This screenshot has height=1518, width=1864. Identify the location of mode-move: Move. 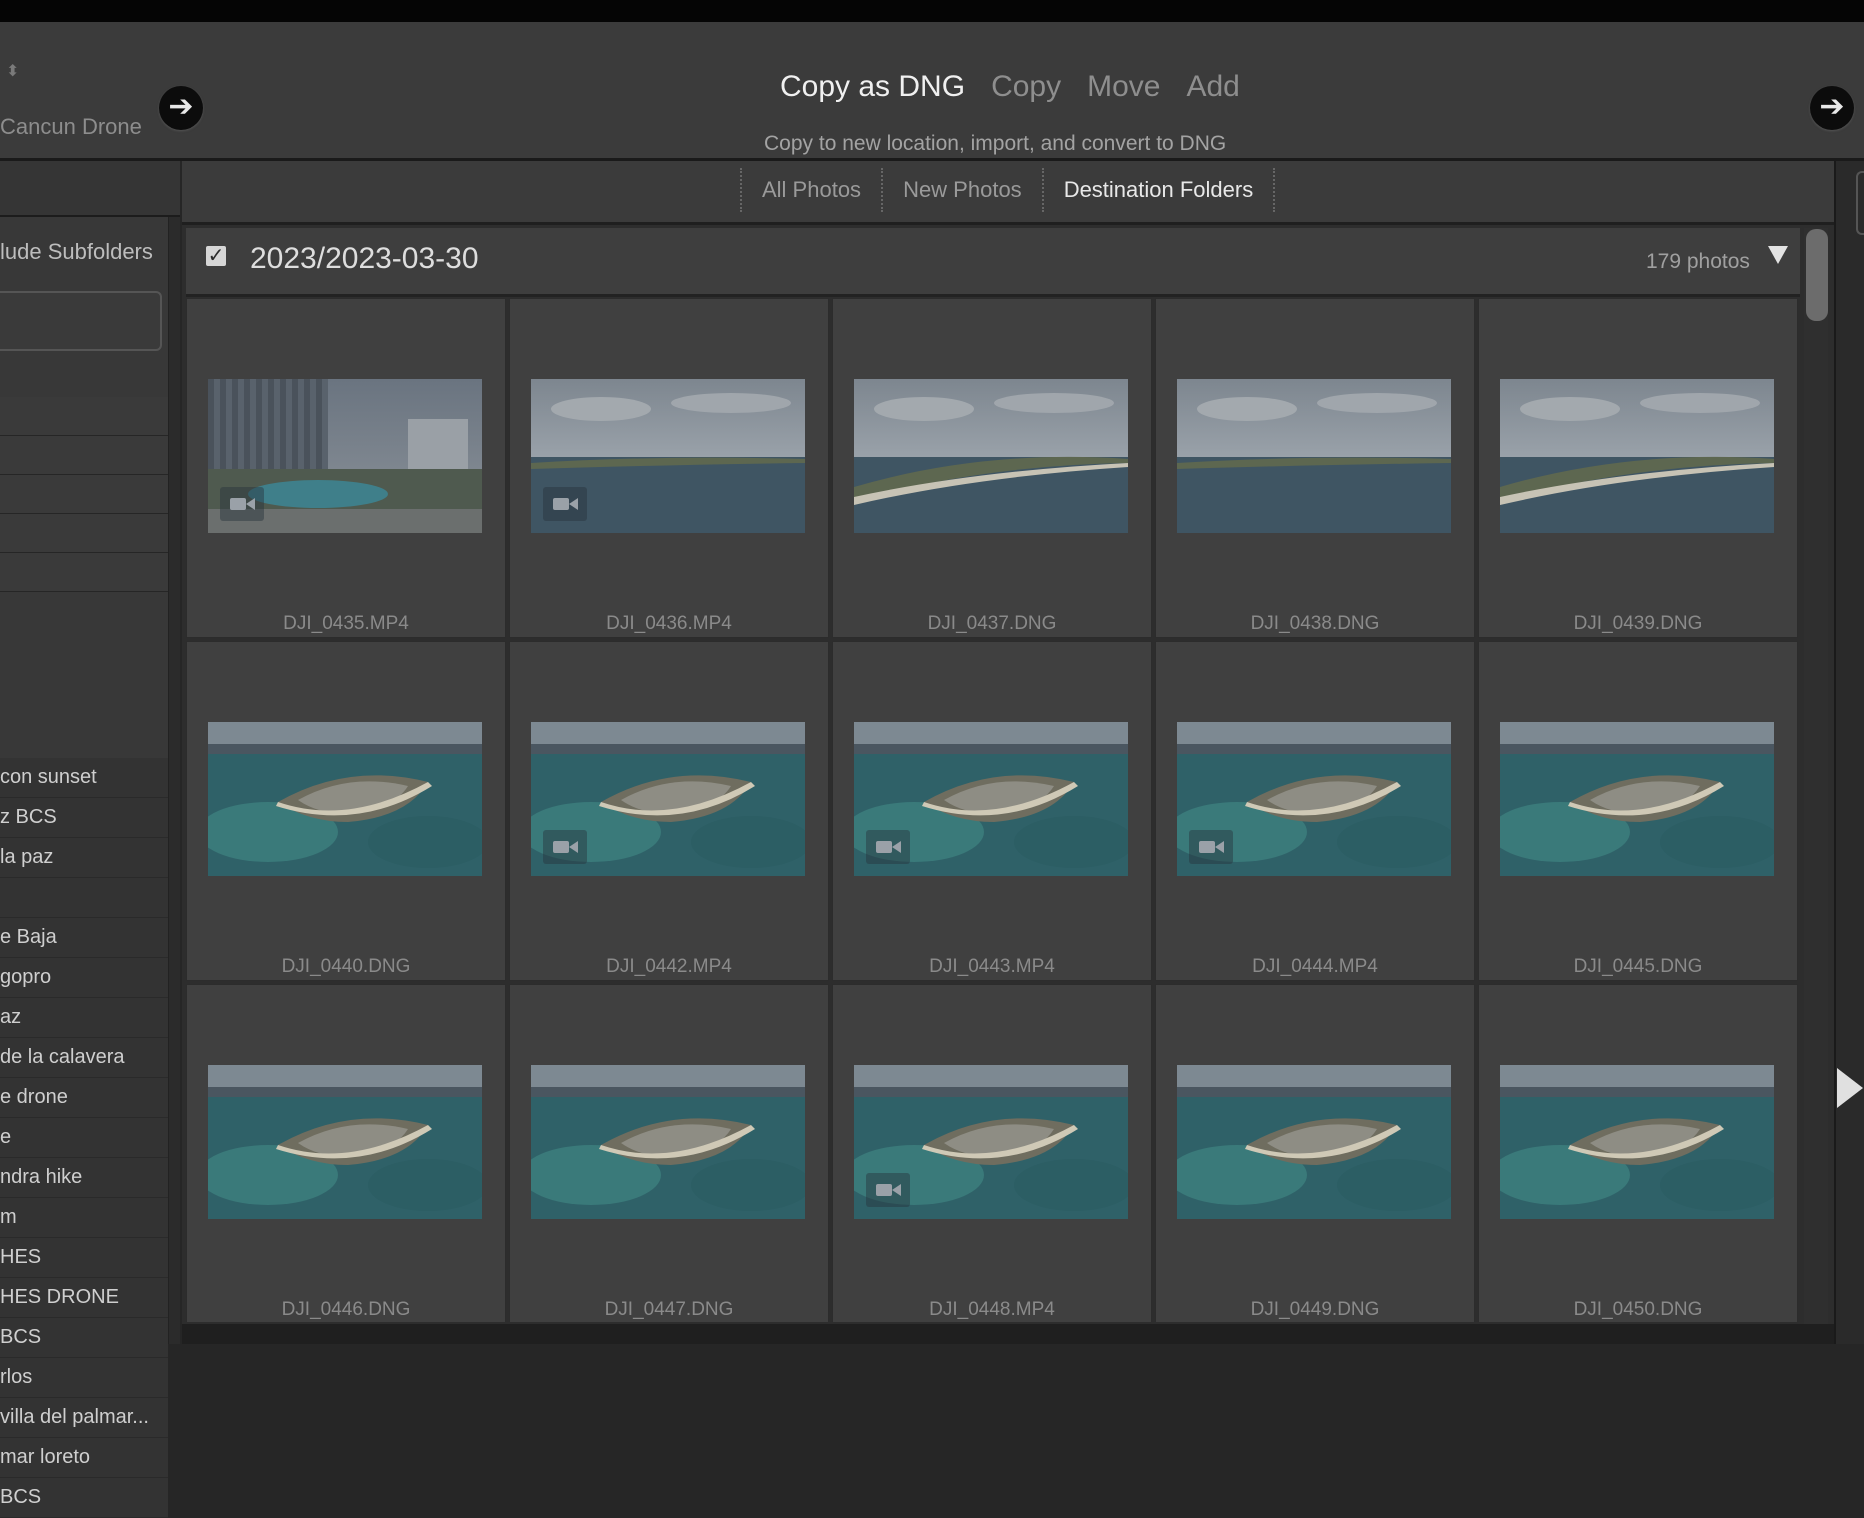
(1123, 87).